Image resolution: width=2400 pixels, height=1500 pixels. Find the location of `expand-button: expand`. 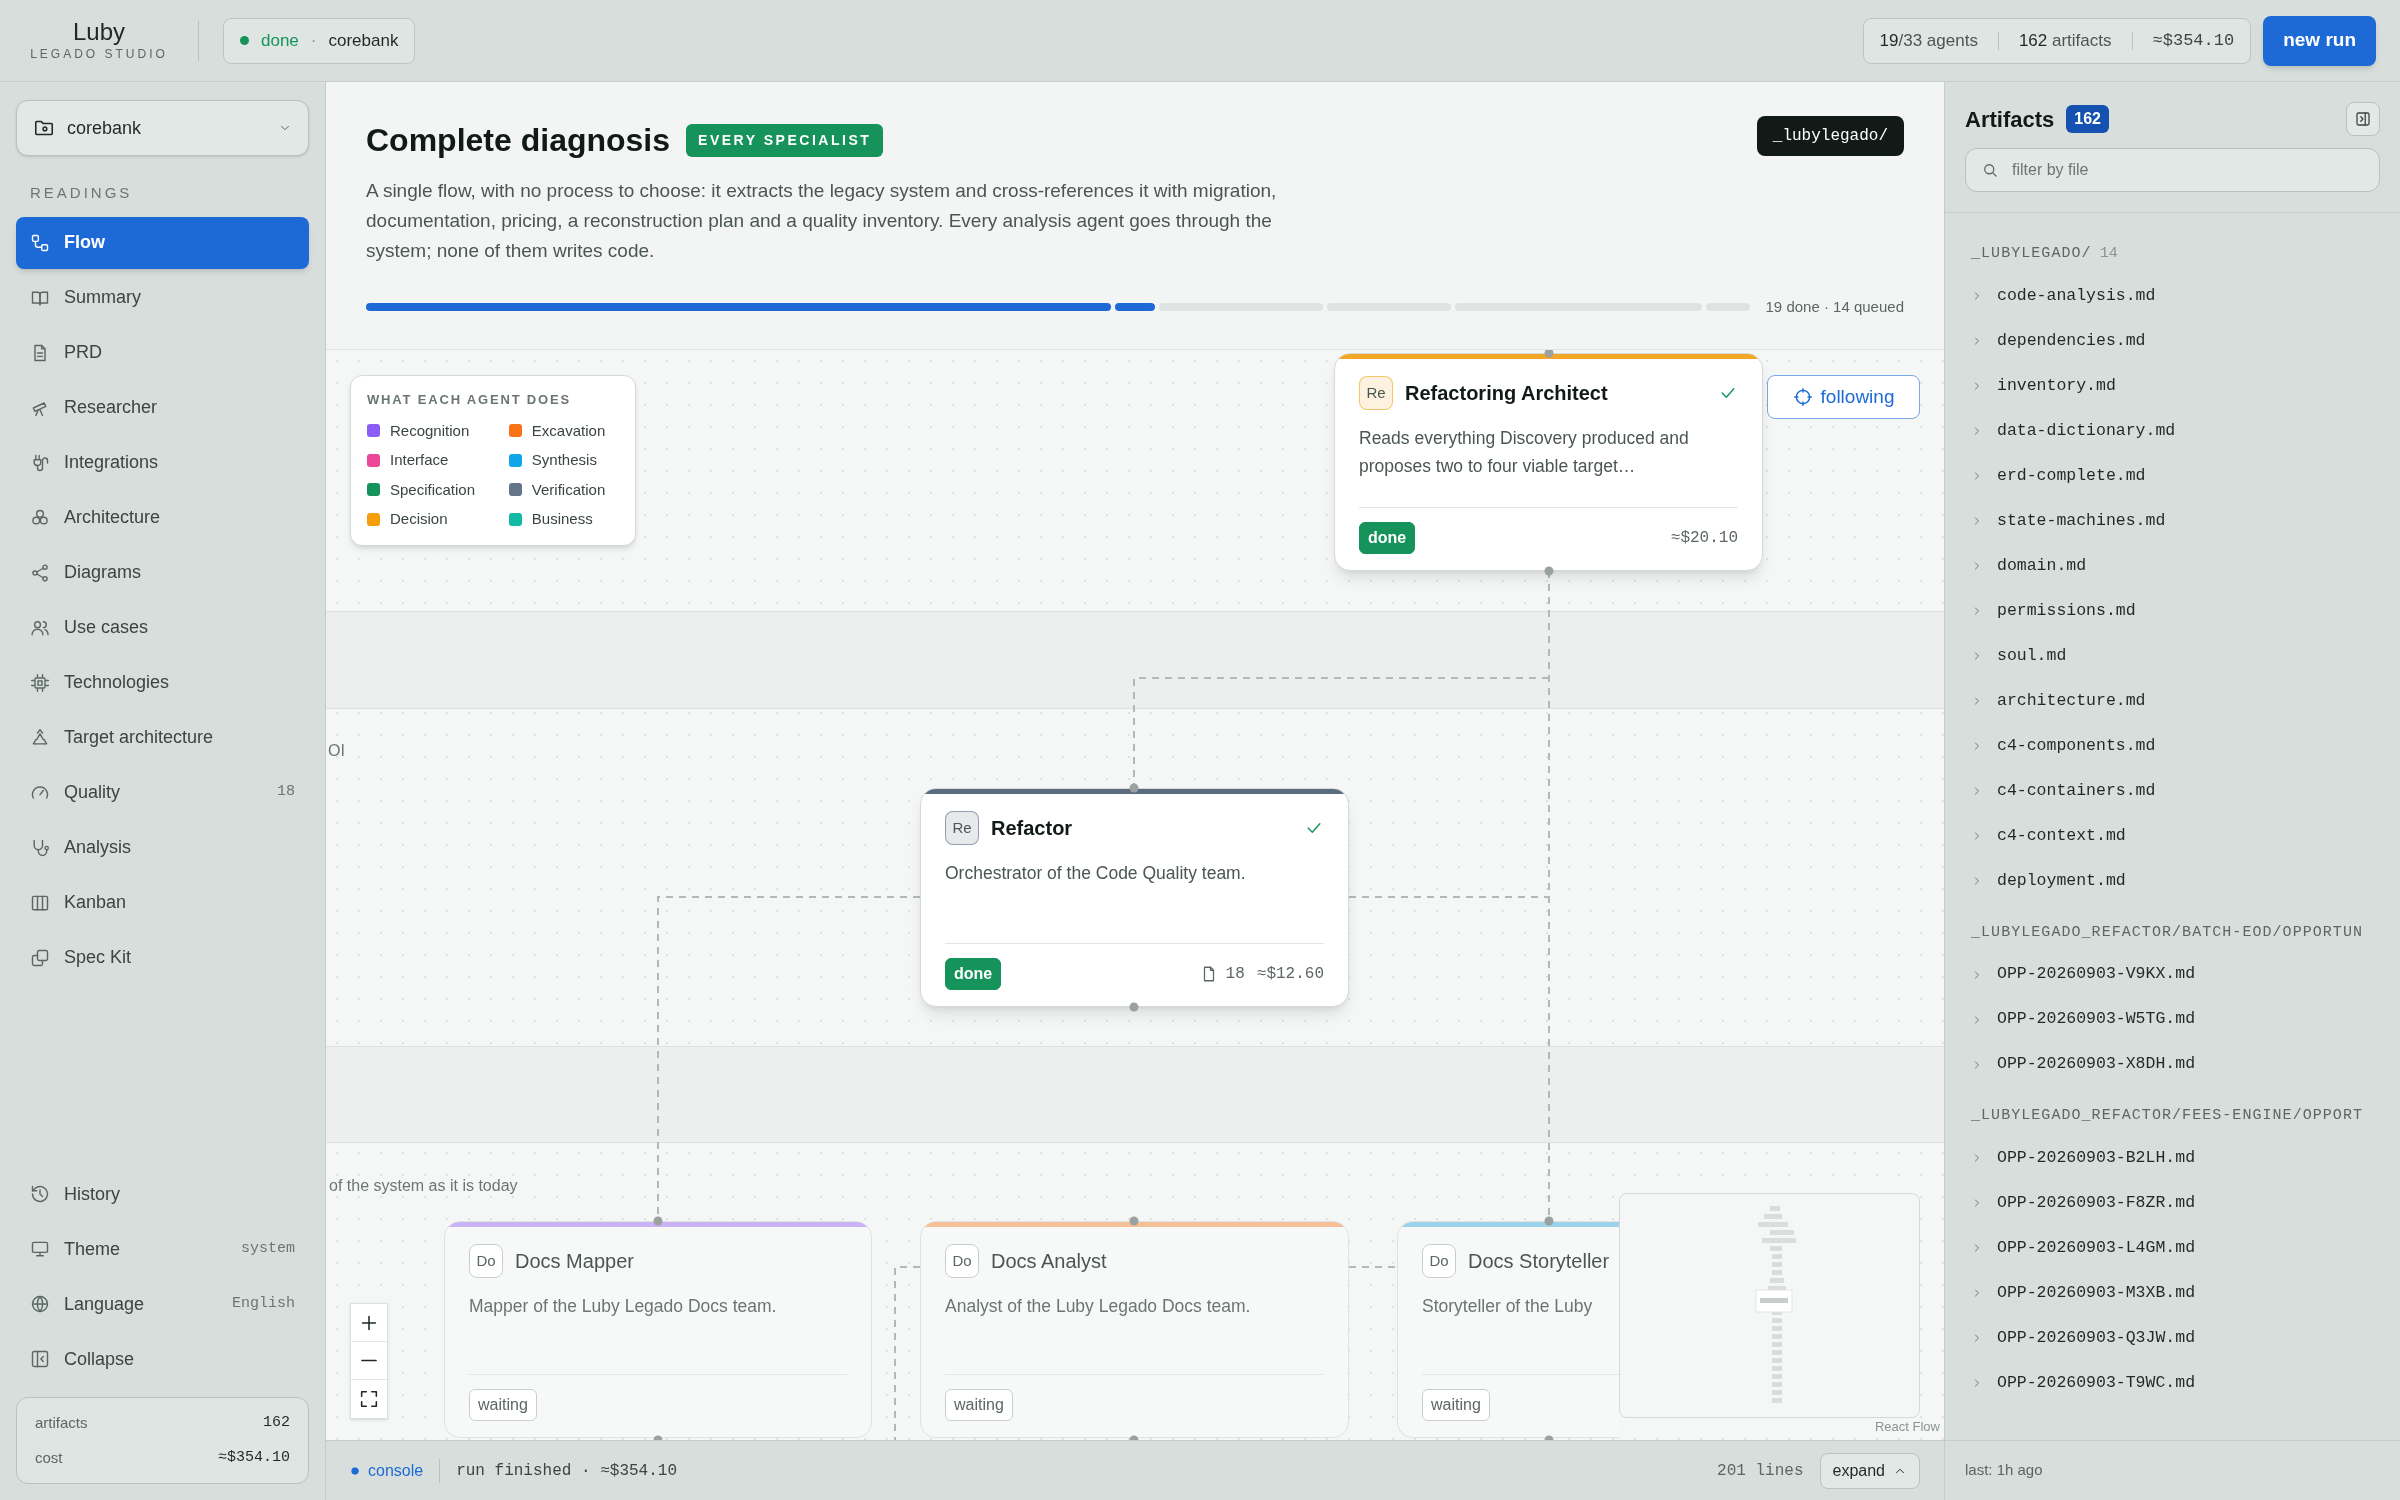

expand-button: expand is located at coordinates (1869, 1470).